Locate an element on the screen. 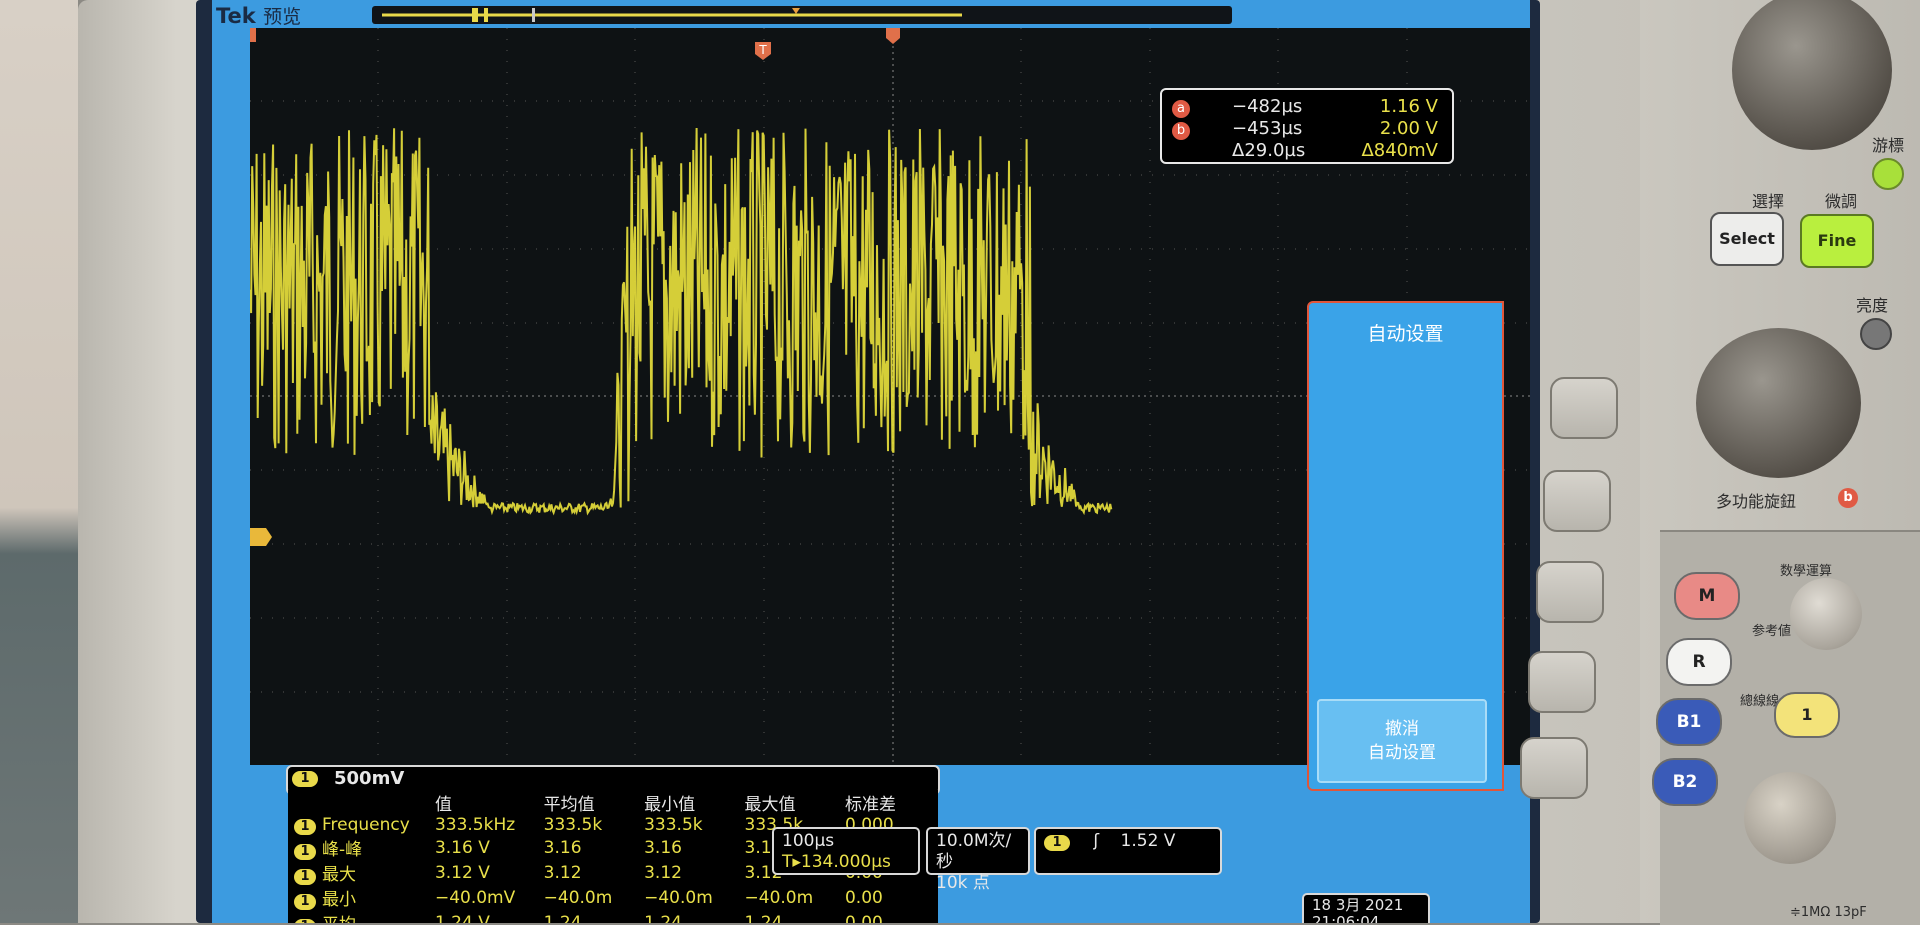 The image size is (1920, 925). multipurpose-knob-b is located at coordinates (1778, 403).